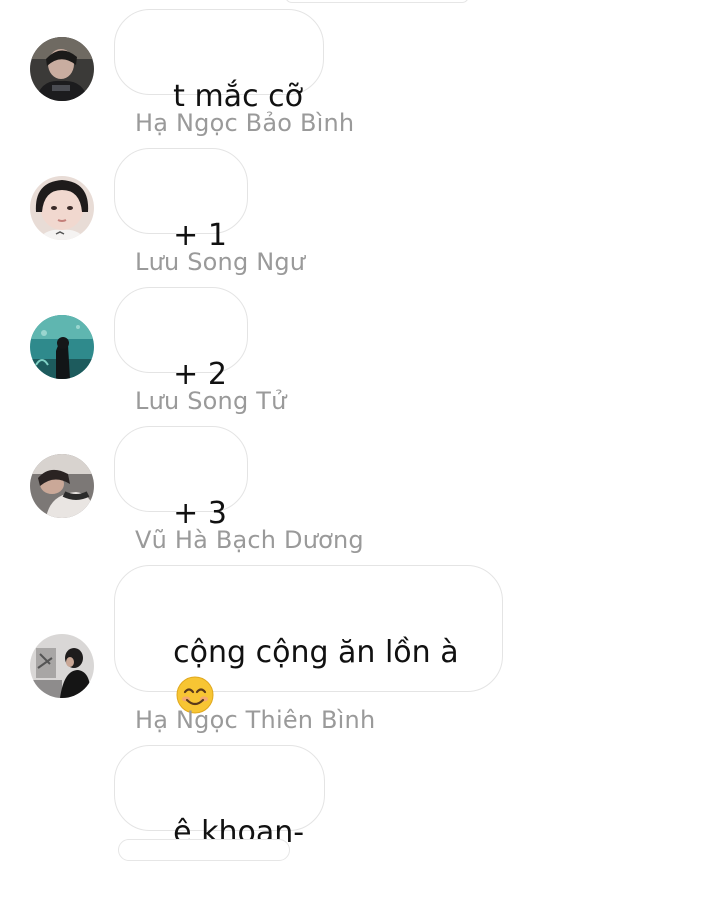 The image size is (719, 899). Describe the element at coordinates (181, 200) in the screenshot. I see `message-bubble: + 1` at that location.